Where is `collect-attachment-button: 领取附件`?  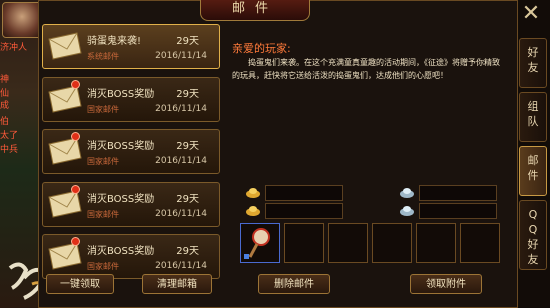 collect-attachment-button: 领取附件 is located at coordinates (446, 284).